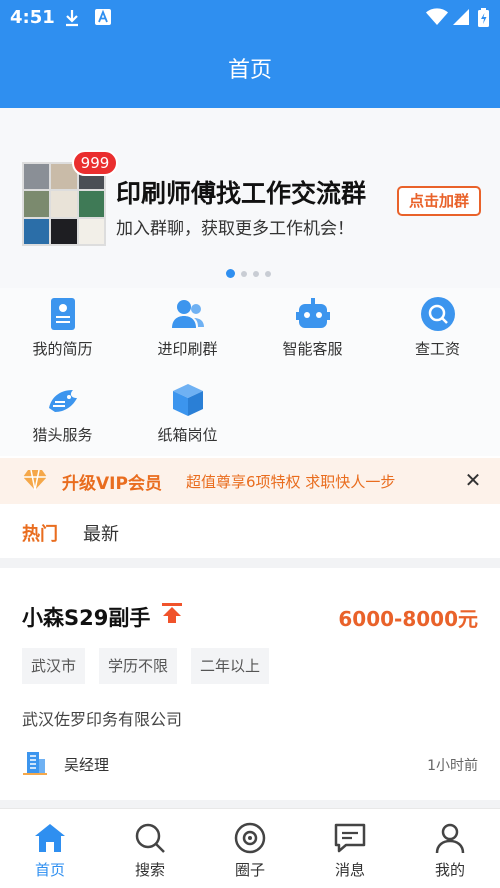  I want to click on grid-label: 智能客服, so click(312, 349).